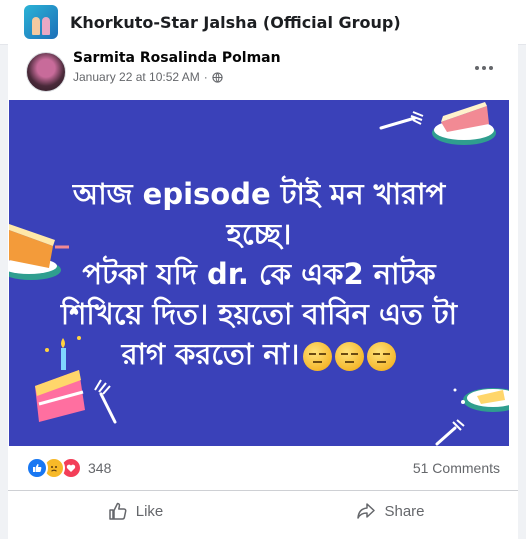 The image size is (526, 539). What do you see at coordinates (136, 77) in the screenshot?
I see `post-timestamp: January 22 at 10:52 AM` at bounding box center [136, 77].